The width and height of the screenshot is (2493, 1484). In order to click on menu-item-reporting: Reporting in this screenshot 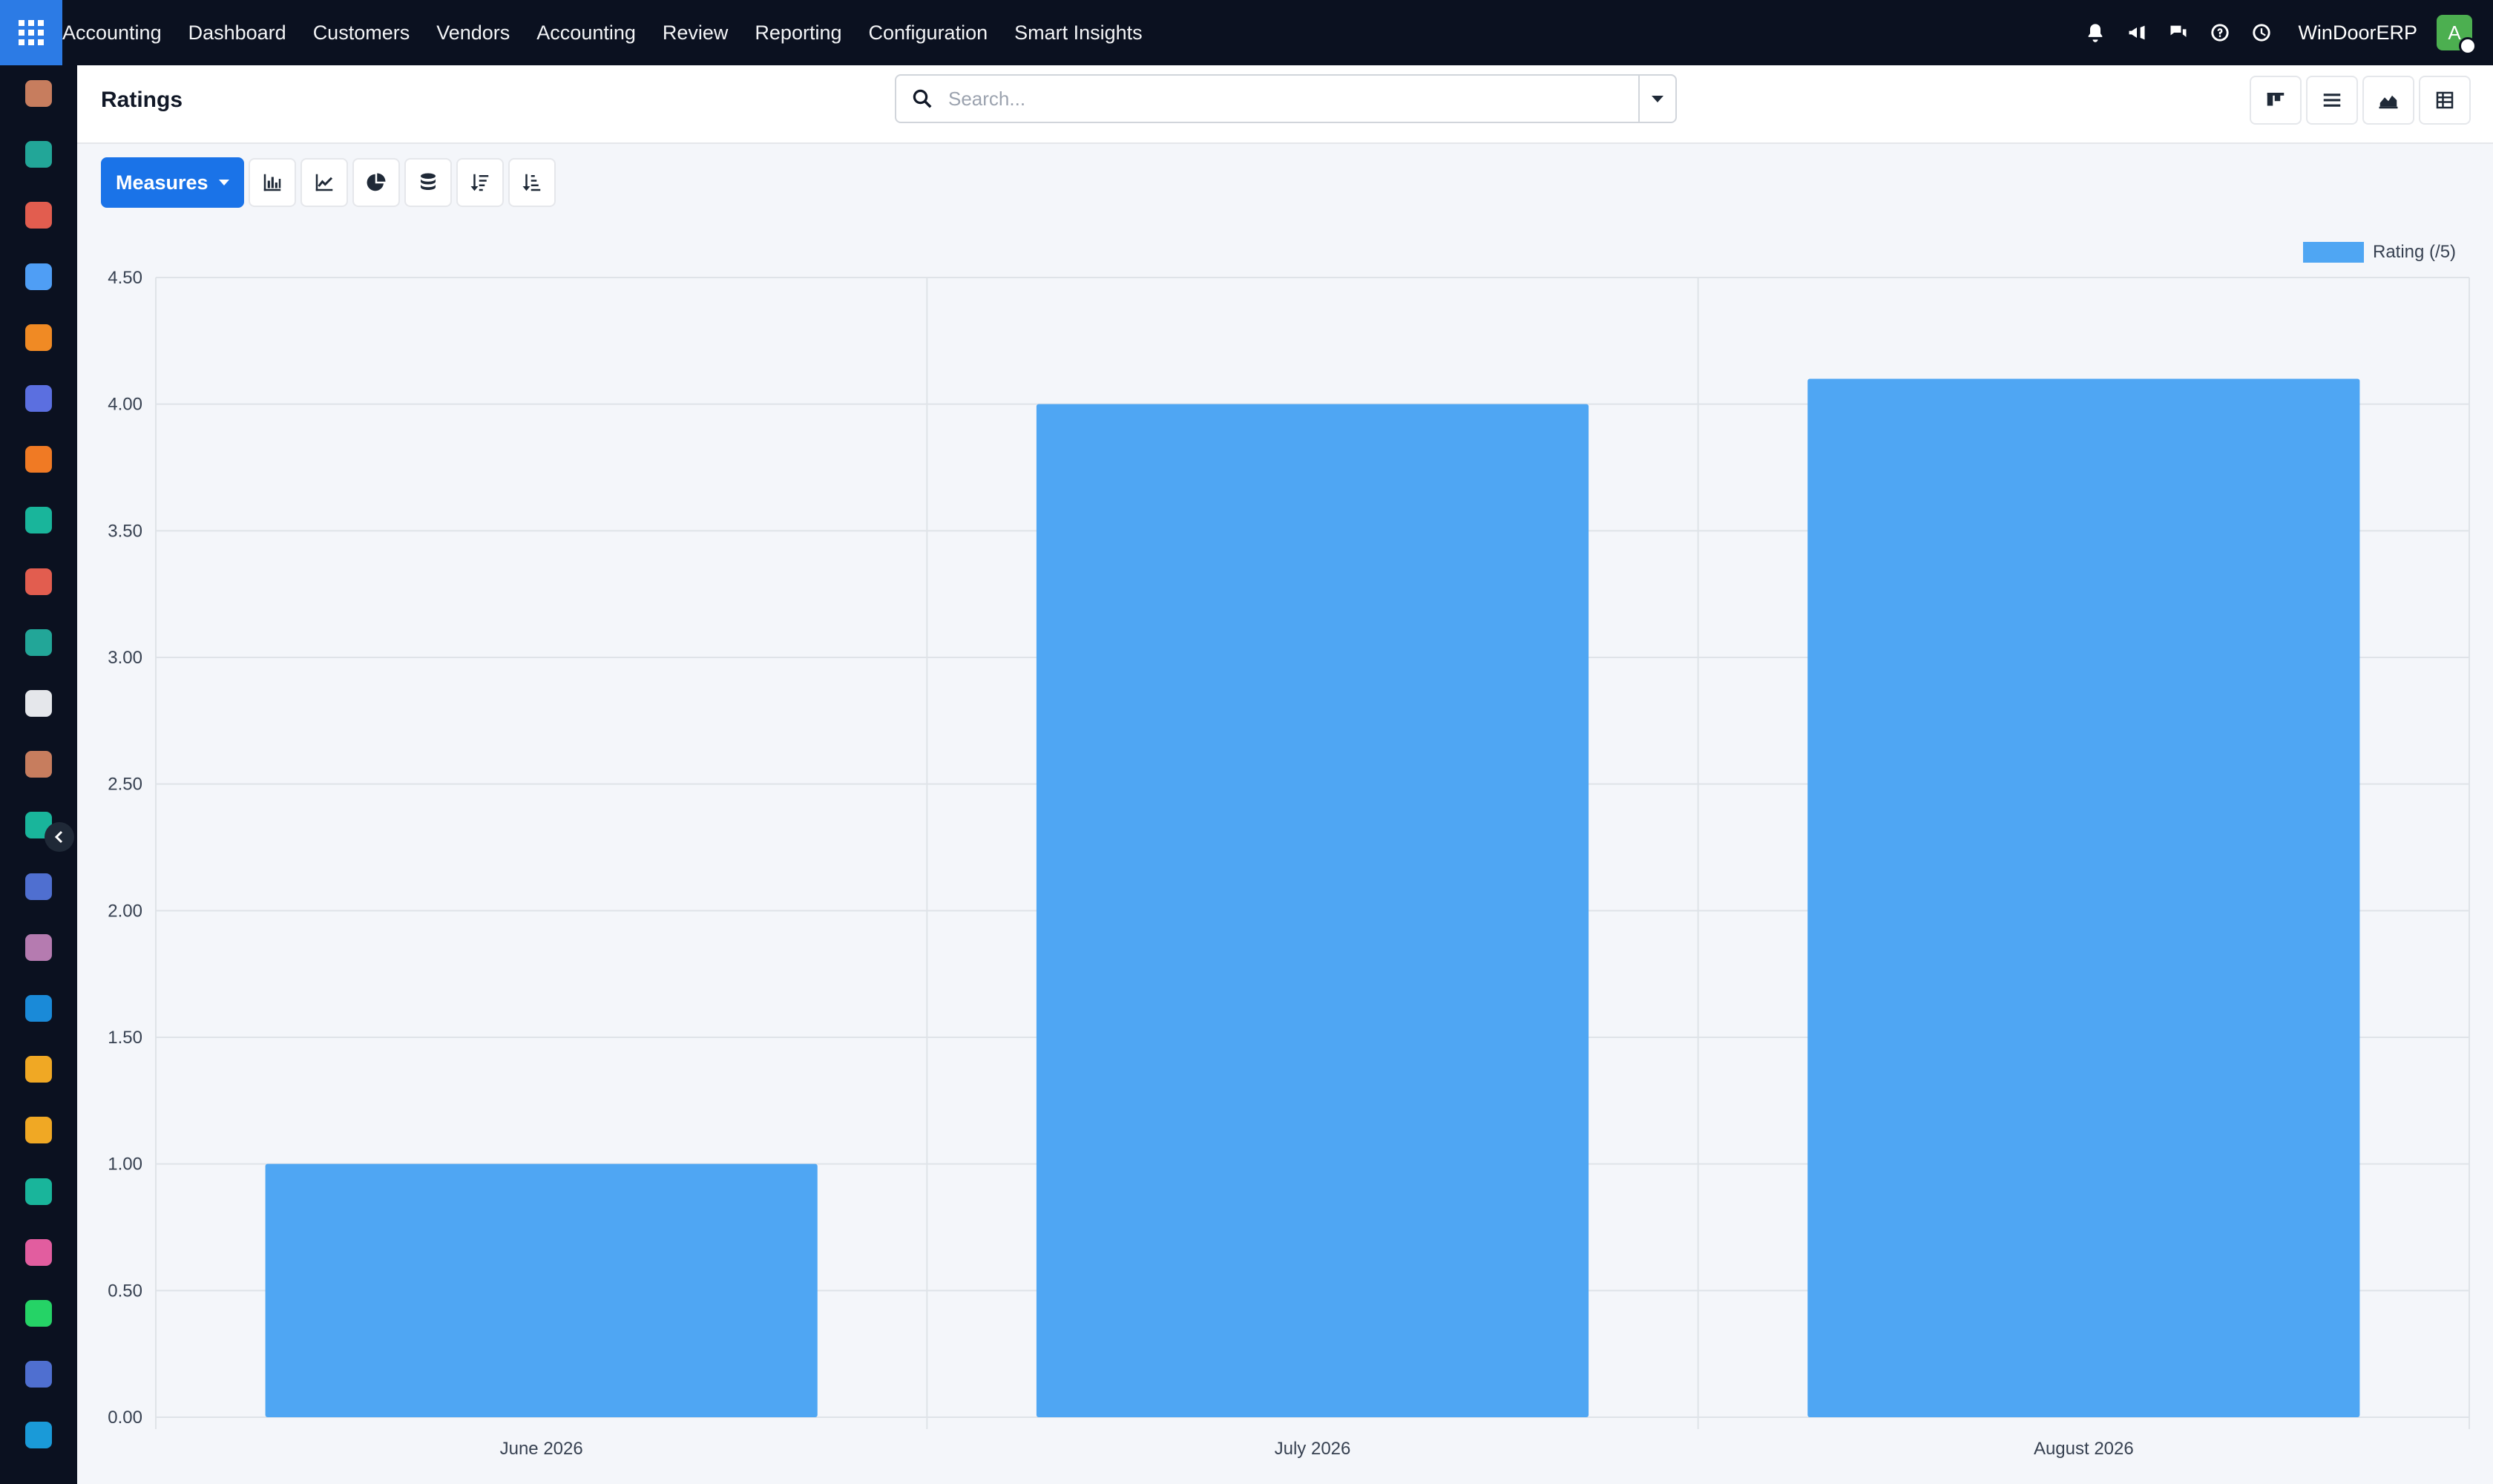, I will do `click(798, 32)`.